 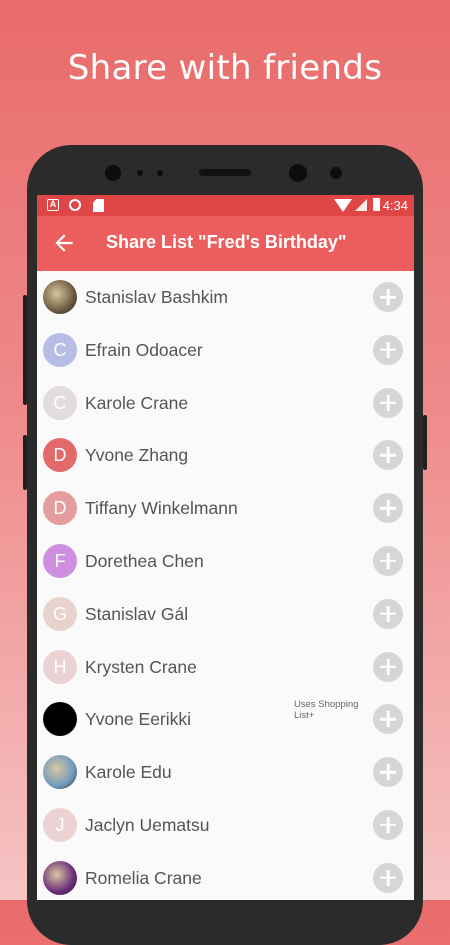 I want to click on signal-icon, so click(x=361, y=205).